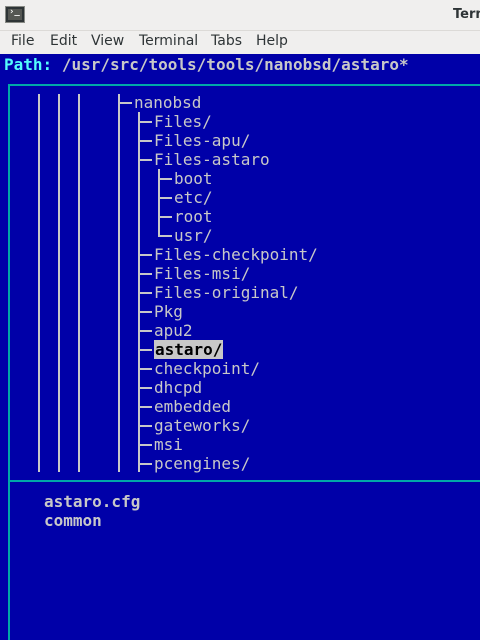  What do you see at coordinates (9, 362) in the screenshot?
I see `frame-left-border` at bounding box center [9, 362].